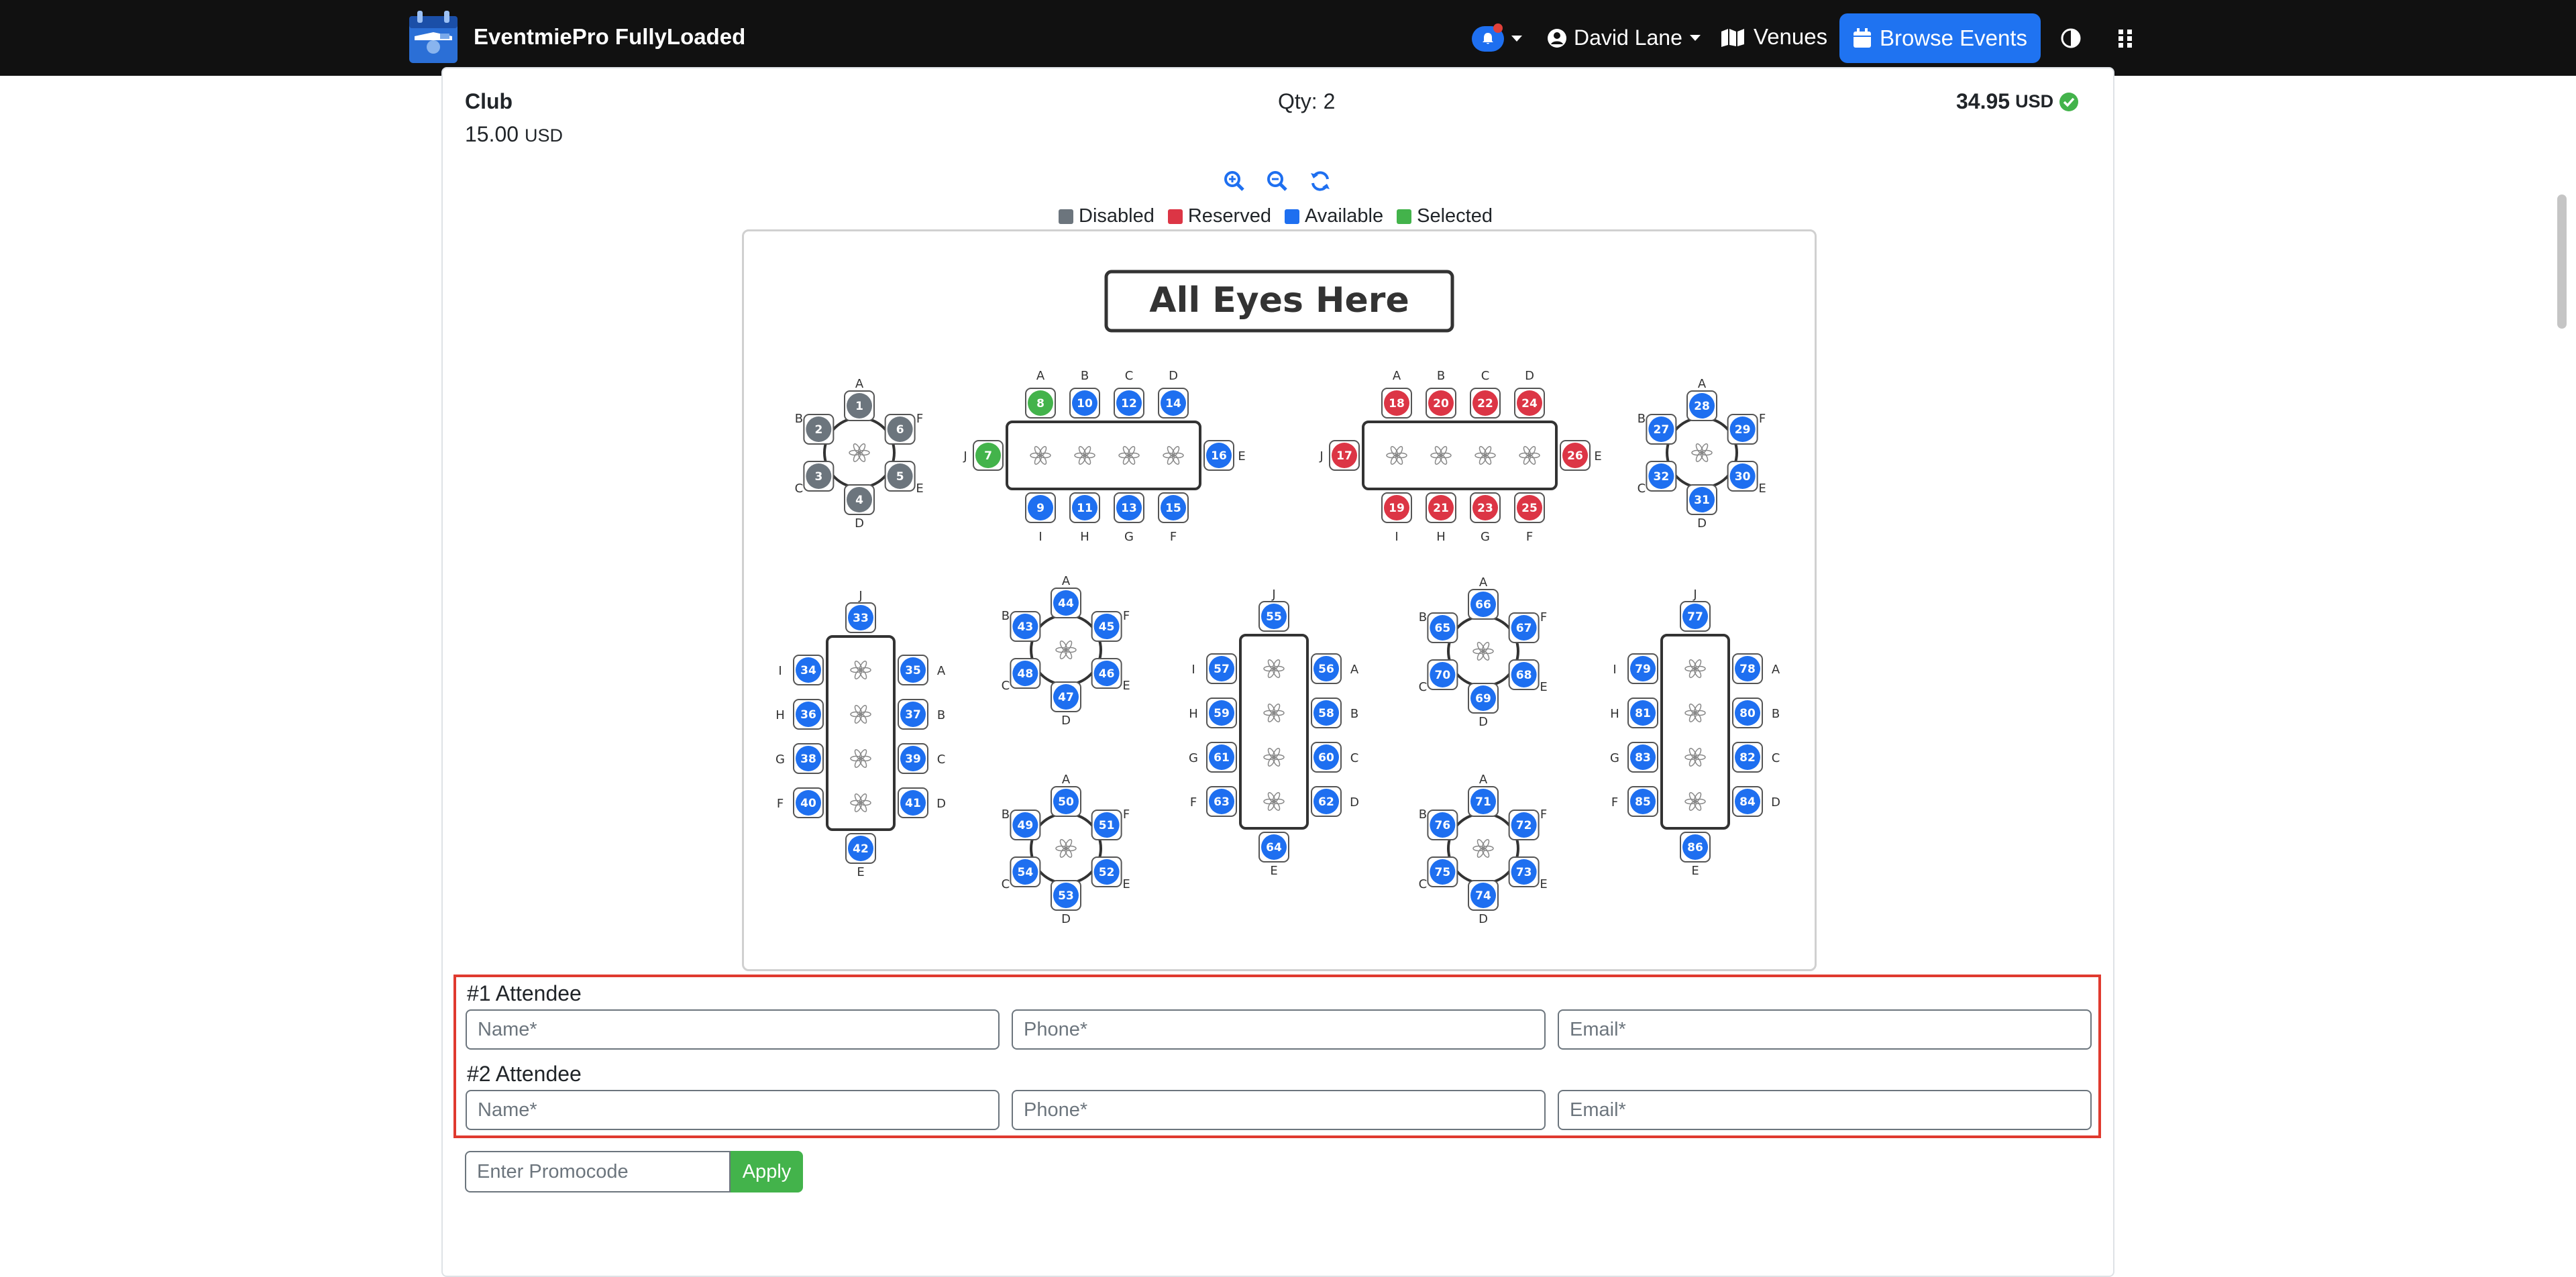 This screenshot has height=1277, width=2576. Describe the element at coordinates (1529, 394) in the screenshot. I see `seat: 24 D` at that location.